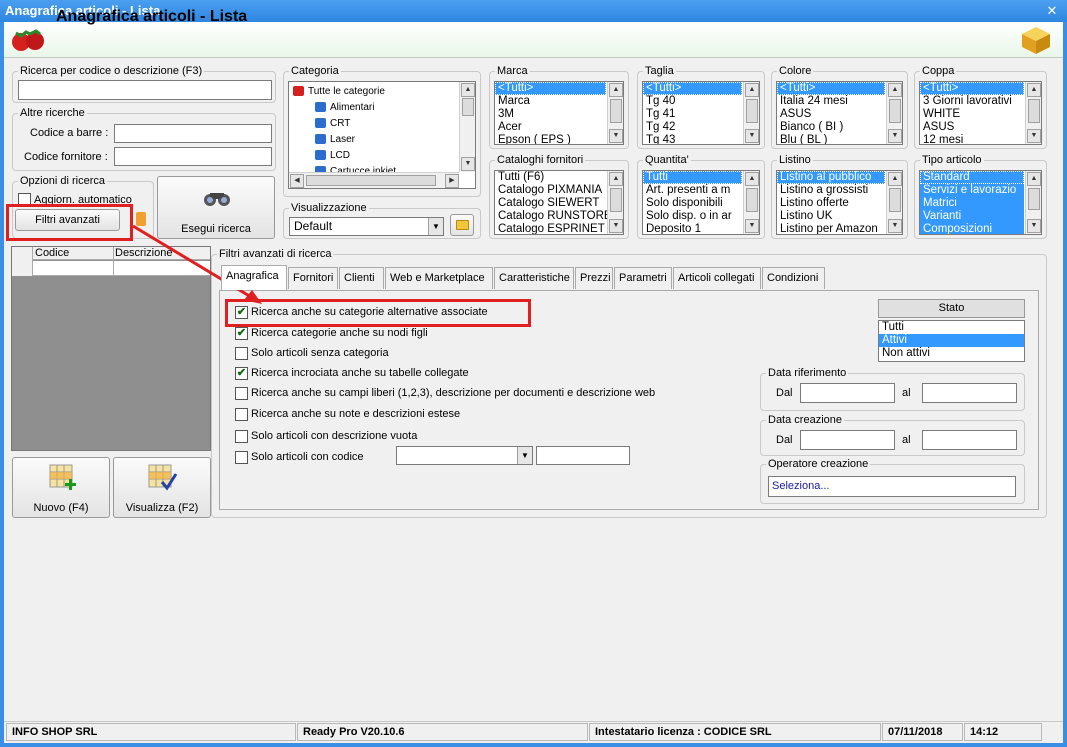  What do you see at coordinates (818, 464) in the screenshot?
I see `operator-label: Operatore creazione` at bounding box center [818, 464].